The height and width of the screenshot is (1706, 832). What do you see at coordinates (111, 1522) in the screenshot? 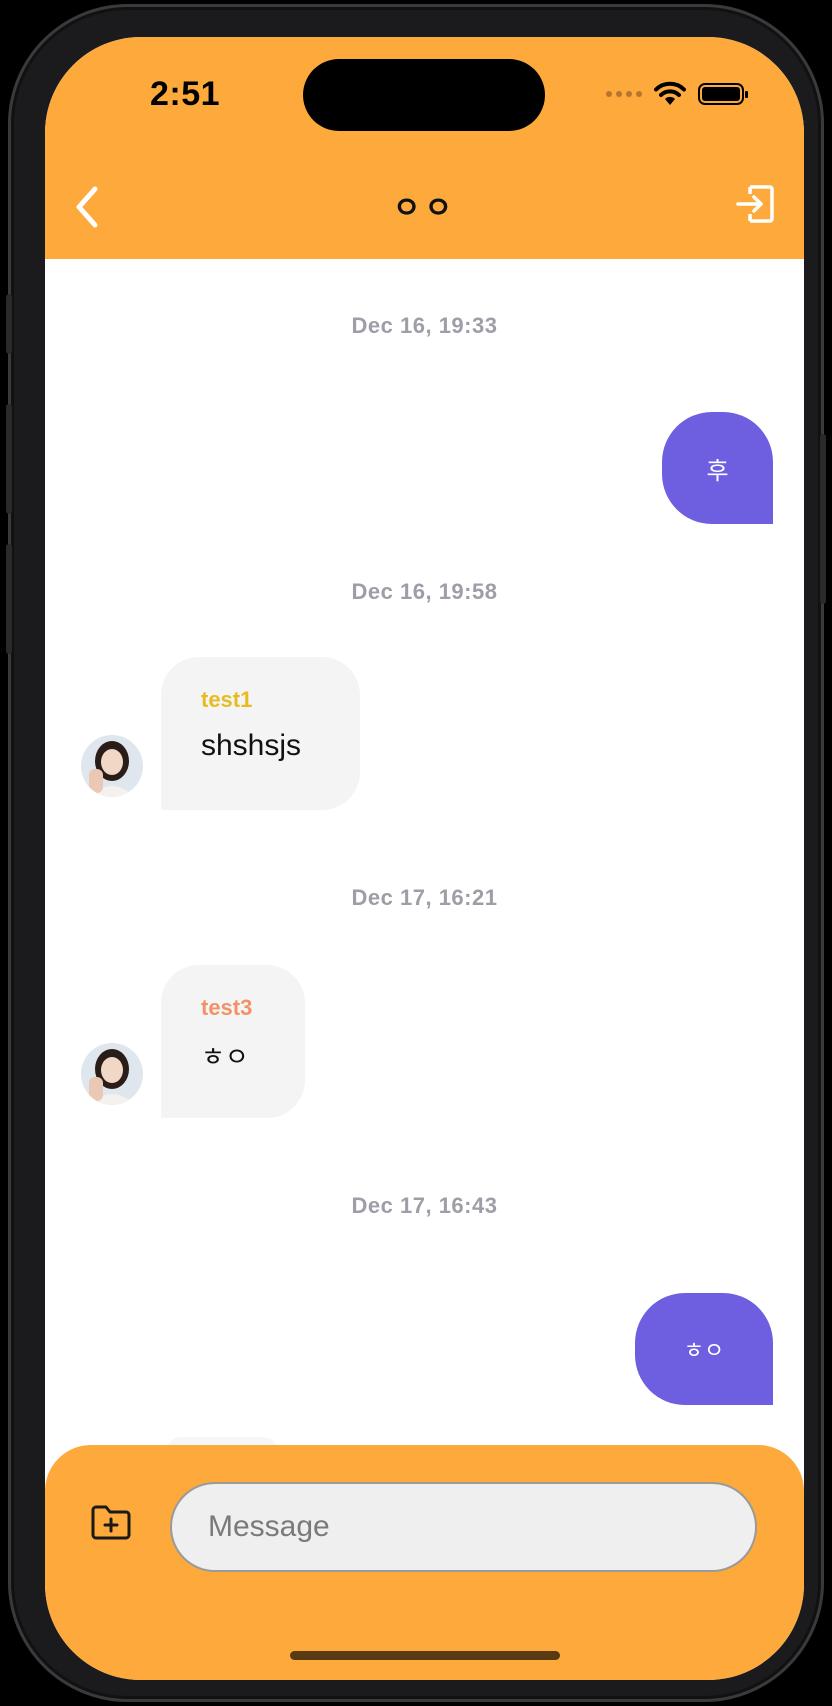
I see `folder-plus-icon` at bounding box center [111, 1522].